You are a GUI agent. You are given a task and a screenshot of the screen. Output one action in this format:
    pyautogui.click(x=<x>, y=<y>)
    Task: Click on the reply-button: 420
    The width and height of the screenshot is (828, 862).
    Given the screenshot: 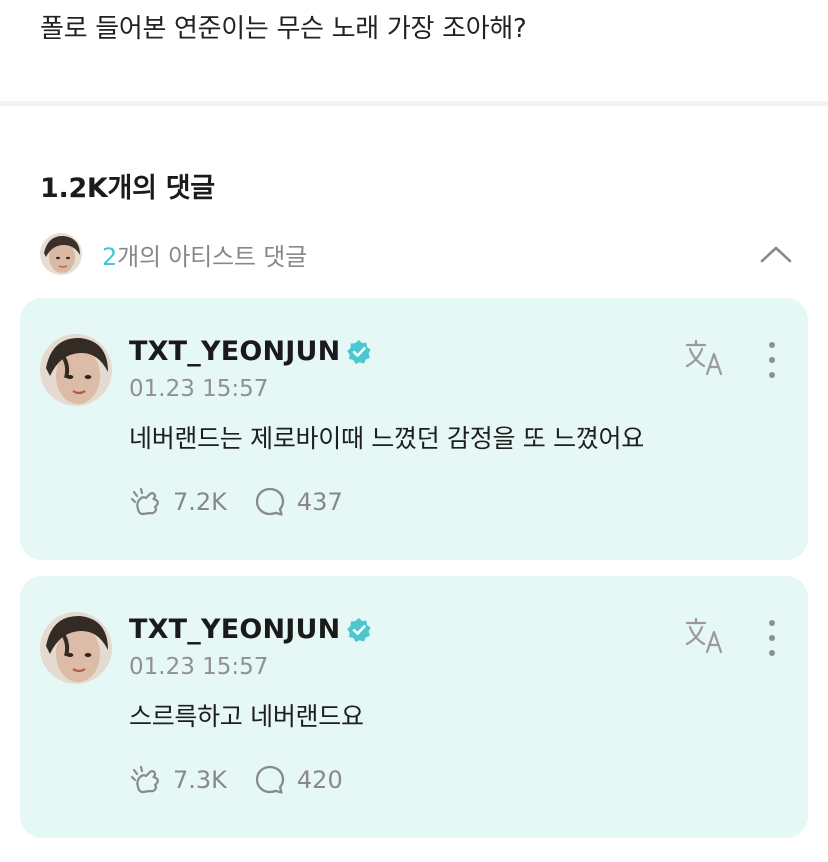 What is the action you would take?
    pyautogui.click(x=298, y=780)
    